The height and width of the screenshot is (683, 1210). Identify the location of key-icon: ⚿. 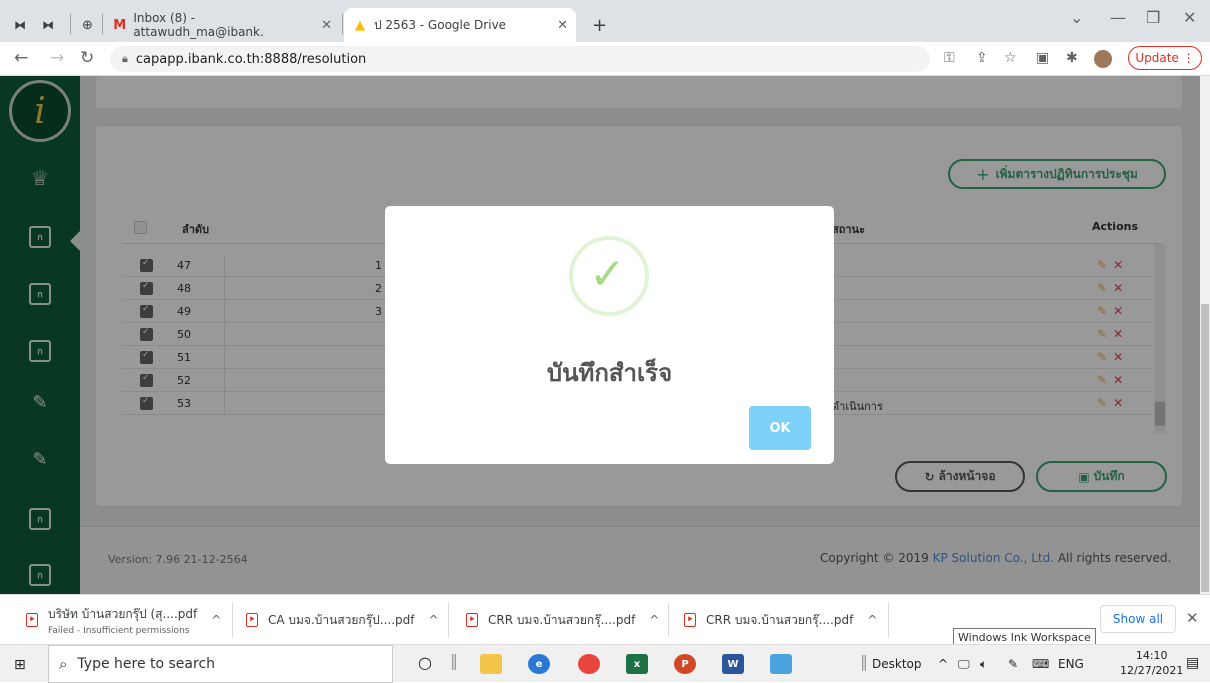
(949, 58).